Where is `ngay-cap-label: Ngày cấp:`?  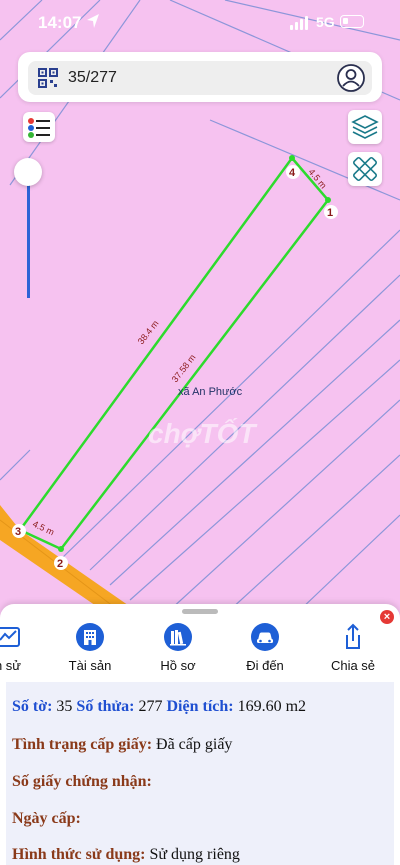 ngay-cap-label: Ngày cấp: is located at coordinates (46, 818).